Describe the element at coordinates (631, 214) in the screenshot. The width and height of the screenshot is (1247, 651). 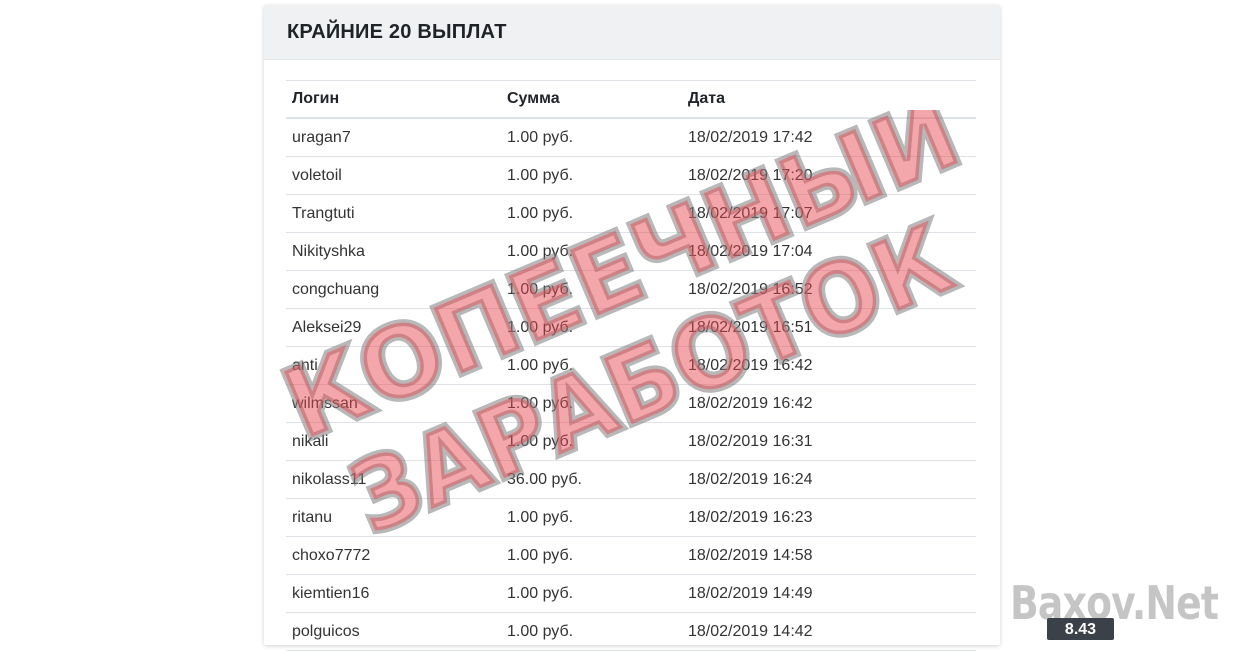
I see `table-row: Trangtuti 1.00 руб. 18/02/2019 17:07` at that location.